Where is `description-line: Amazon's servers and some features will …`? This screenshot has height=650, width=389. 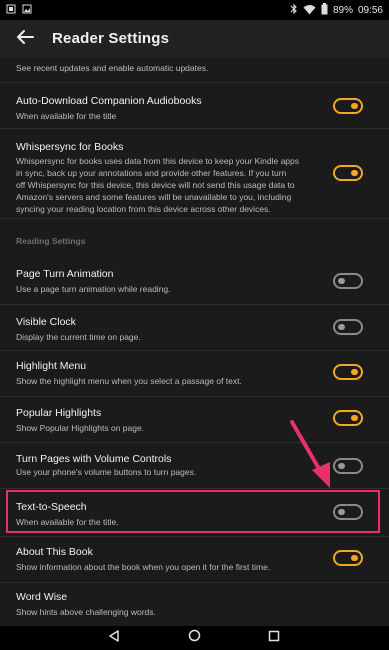
description-line: Amazon's servers and some features will … is located at coordinates (154, 197).